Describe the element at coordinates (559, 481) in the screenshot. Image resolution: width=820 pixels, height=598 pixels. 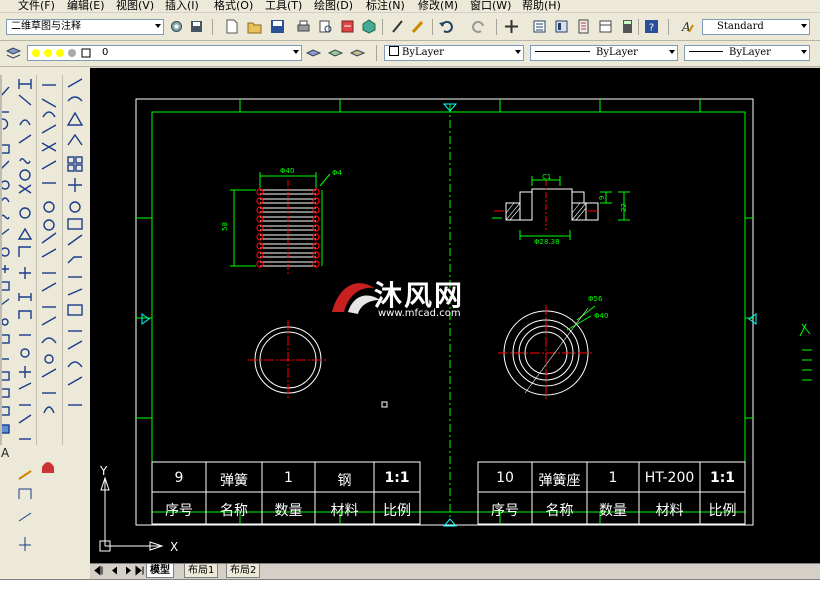
I see `title-right-name: 弹簧座` at that location.